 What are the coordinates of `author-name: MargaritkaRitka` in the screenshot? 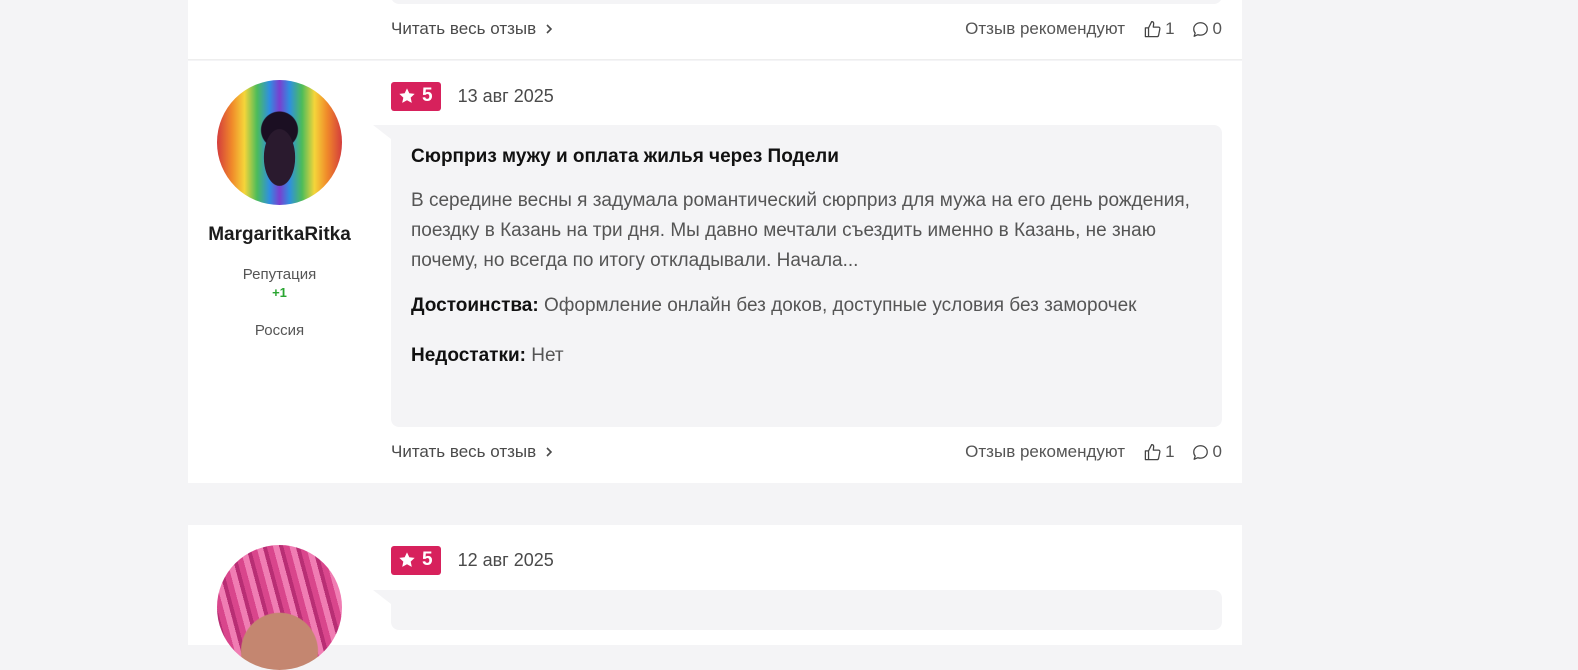 It's located at (279, 235).